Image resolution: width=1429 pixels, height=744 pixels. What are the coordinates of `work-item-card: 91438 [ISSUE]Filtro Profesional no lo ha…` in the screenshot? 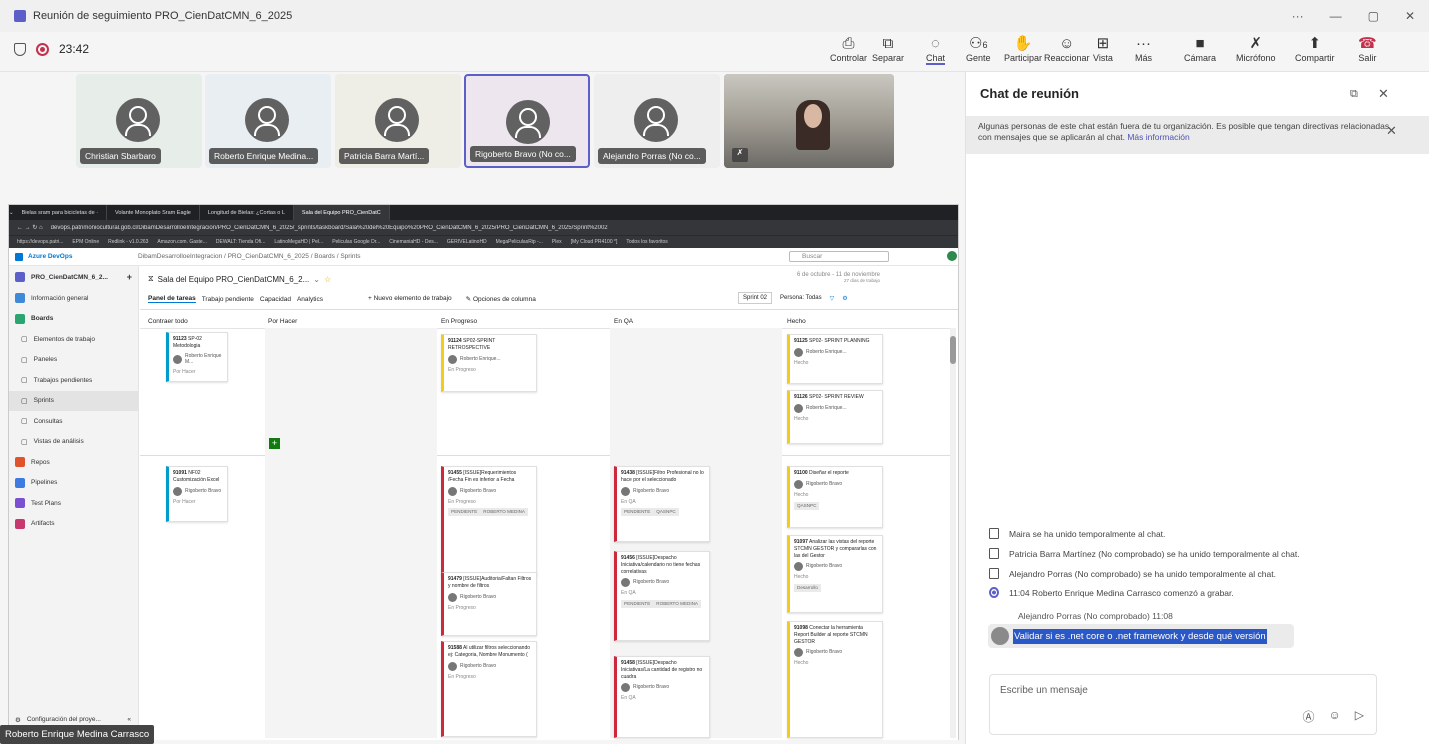 It's located at (662, 504).